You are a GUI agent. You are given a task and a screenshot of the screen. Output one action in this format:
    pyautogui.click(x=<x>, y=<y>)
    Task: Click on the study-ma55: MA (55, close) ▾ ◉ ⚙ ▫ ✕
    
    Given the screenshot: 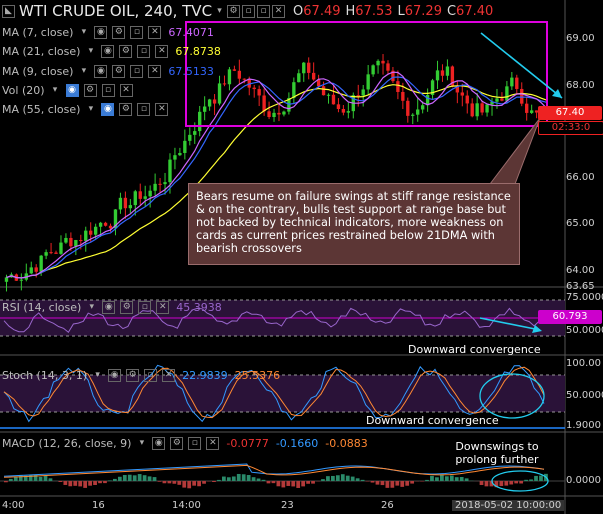 What is the action you would take?
    pyautogui.click(x=85, y=109)
    